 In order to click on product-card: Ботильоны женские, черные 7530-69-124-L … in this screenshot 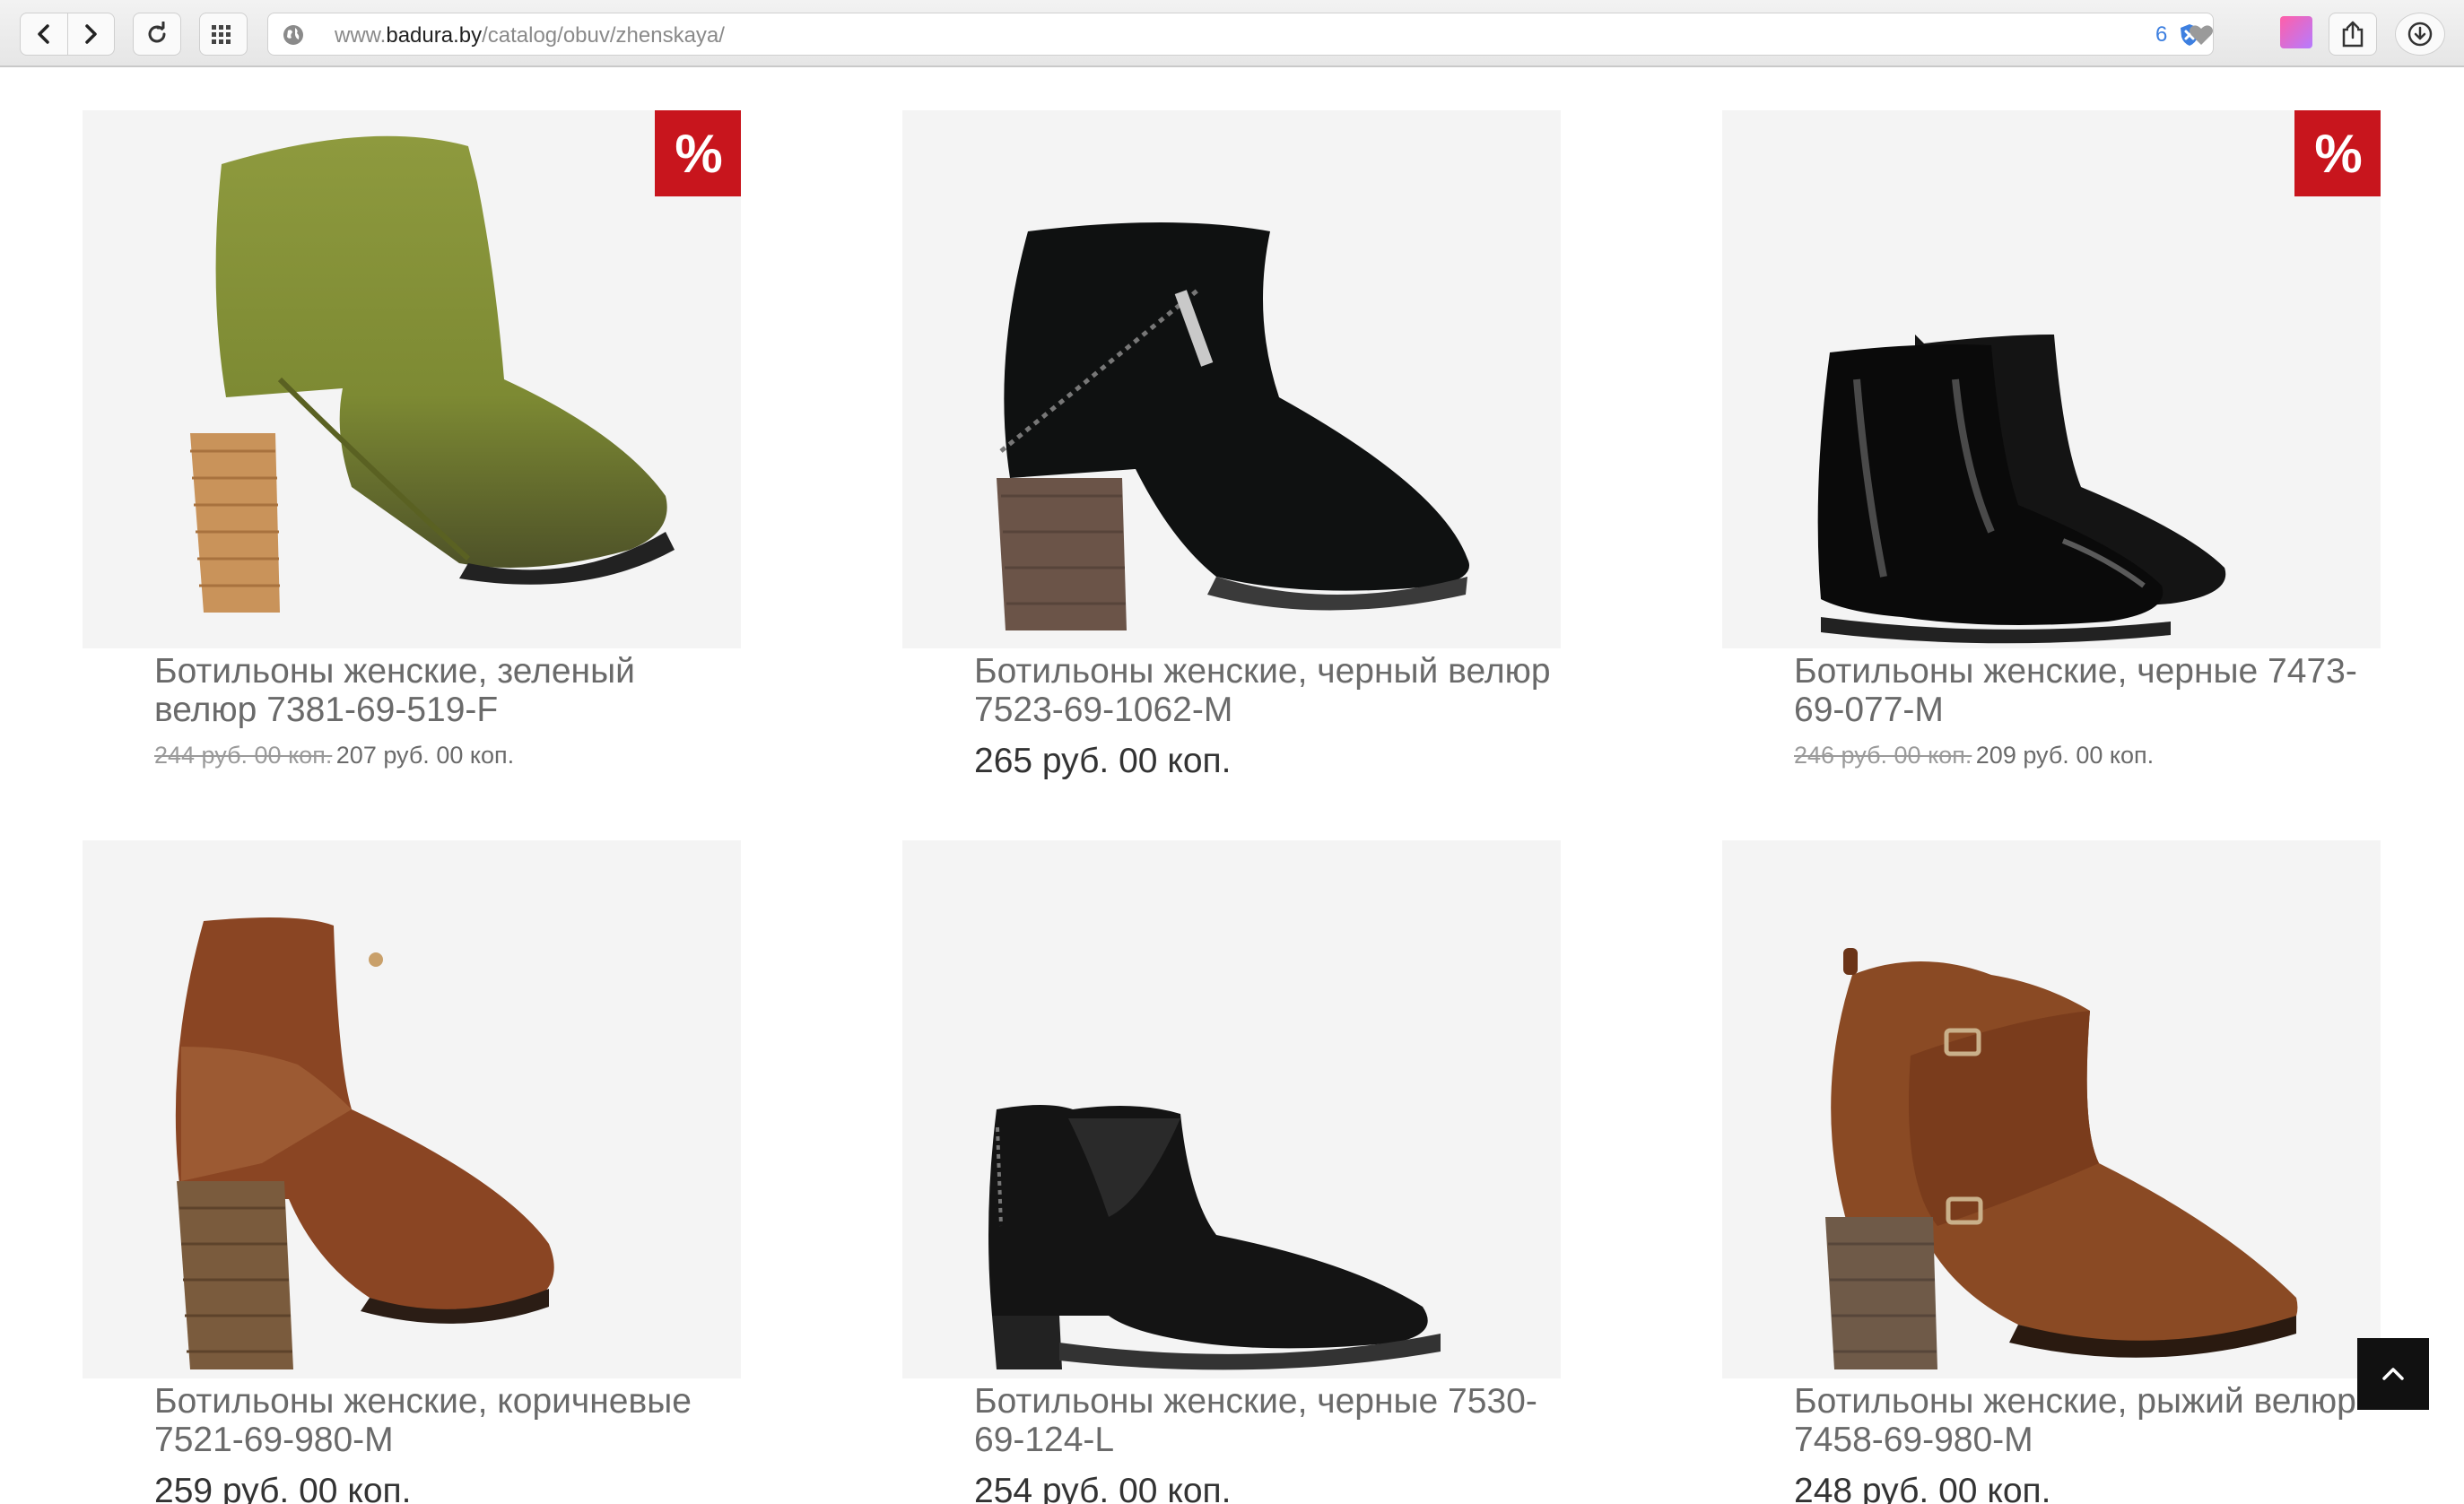, I will do `click(1231, 1172)`.